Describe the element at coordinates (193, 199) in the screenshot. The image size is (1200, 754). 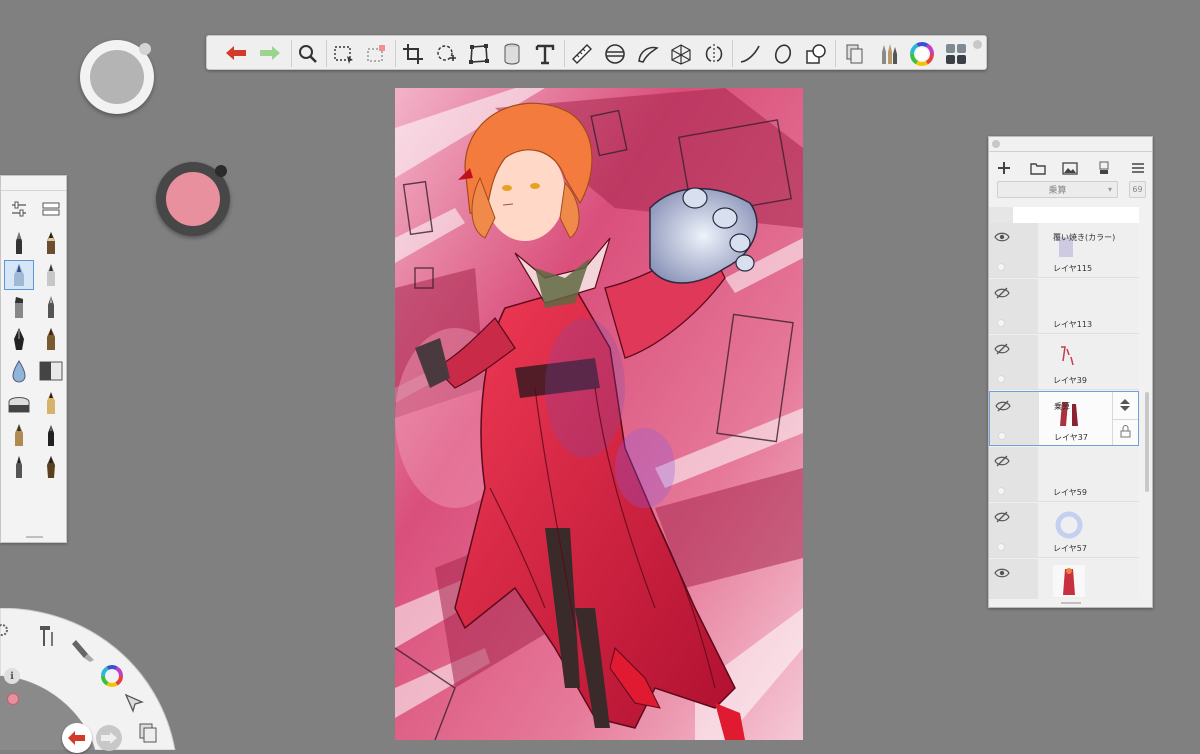
I see `color-puck-secondary` at that location.